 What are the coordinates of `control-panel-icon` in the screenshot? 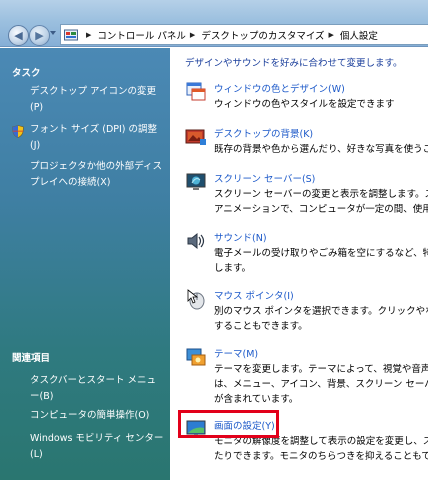 It's located at (71, 34).